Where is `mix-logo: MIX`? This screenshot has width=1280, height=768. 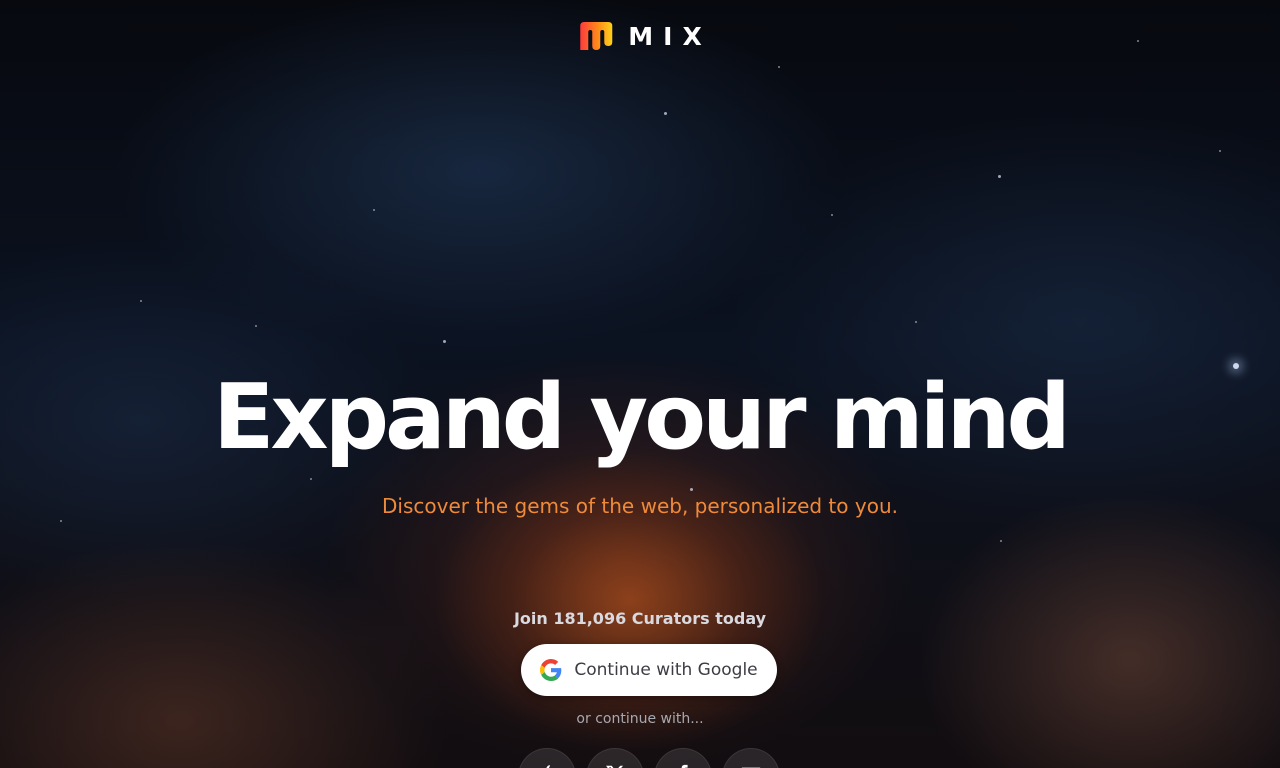 mix-logo: MIX is located at coordinates (640, 36).